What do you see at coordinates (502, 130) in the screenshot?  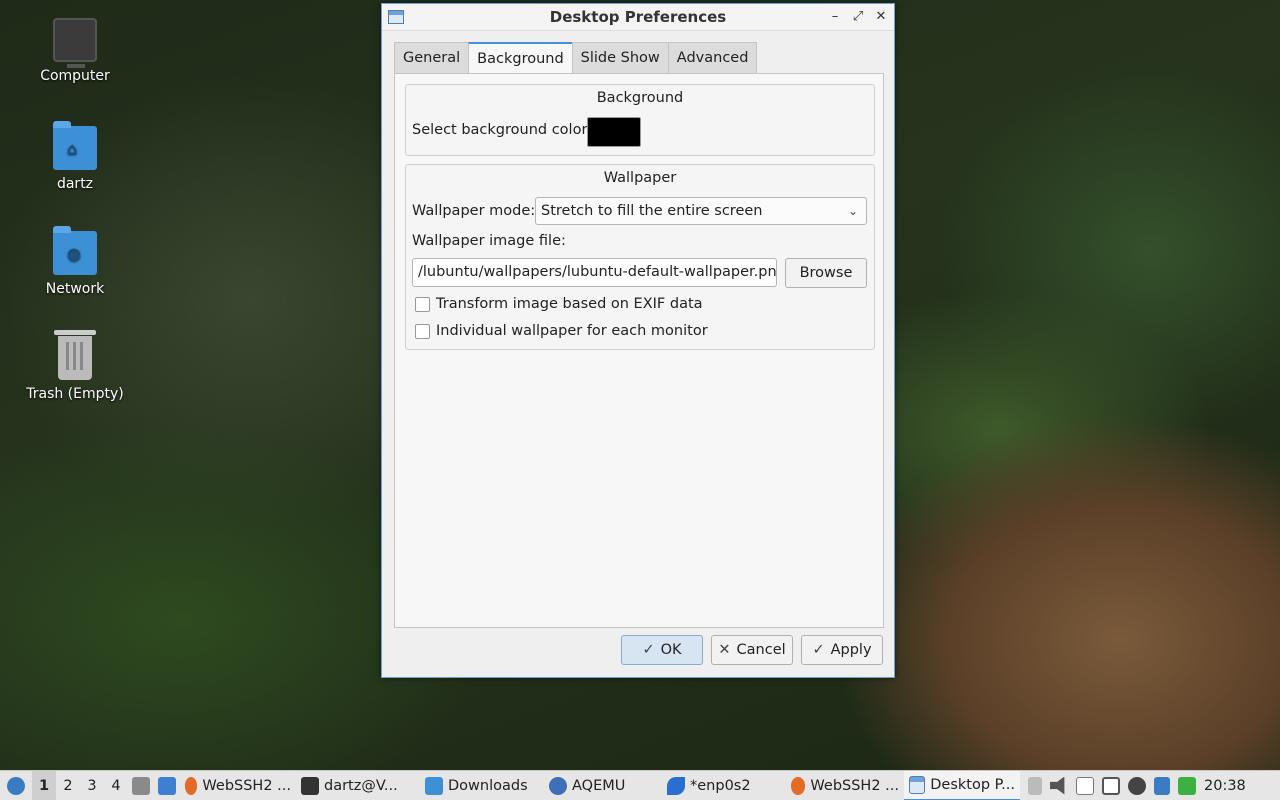 I see `background-color-label: Select background color:` at bounding box center [502, 130].